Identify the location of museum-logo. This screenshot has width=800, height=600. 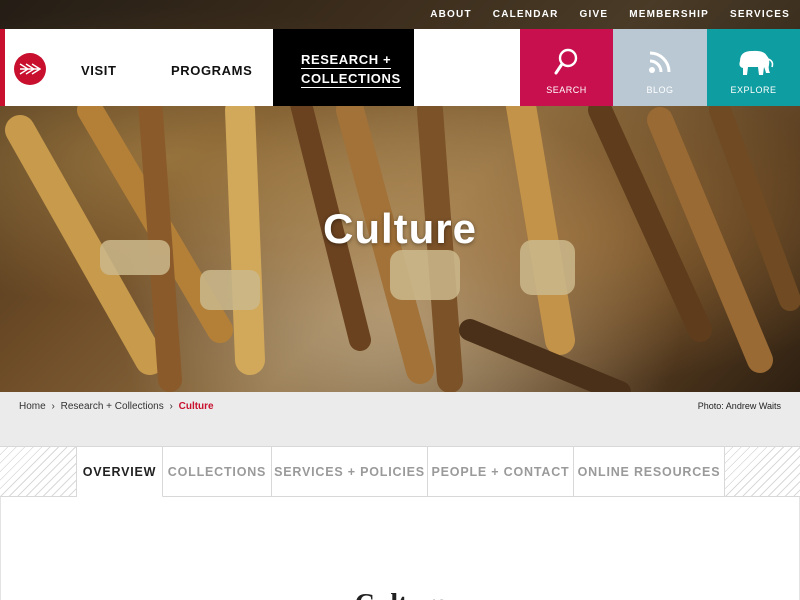
(30, 69).